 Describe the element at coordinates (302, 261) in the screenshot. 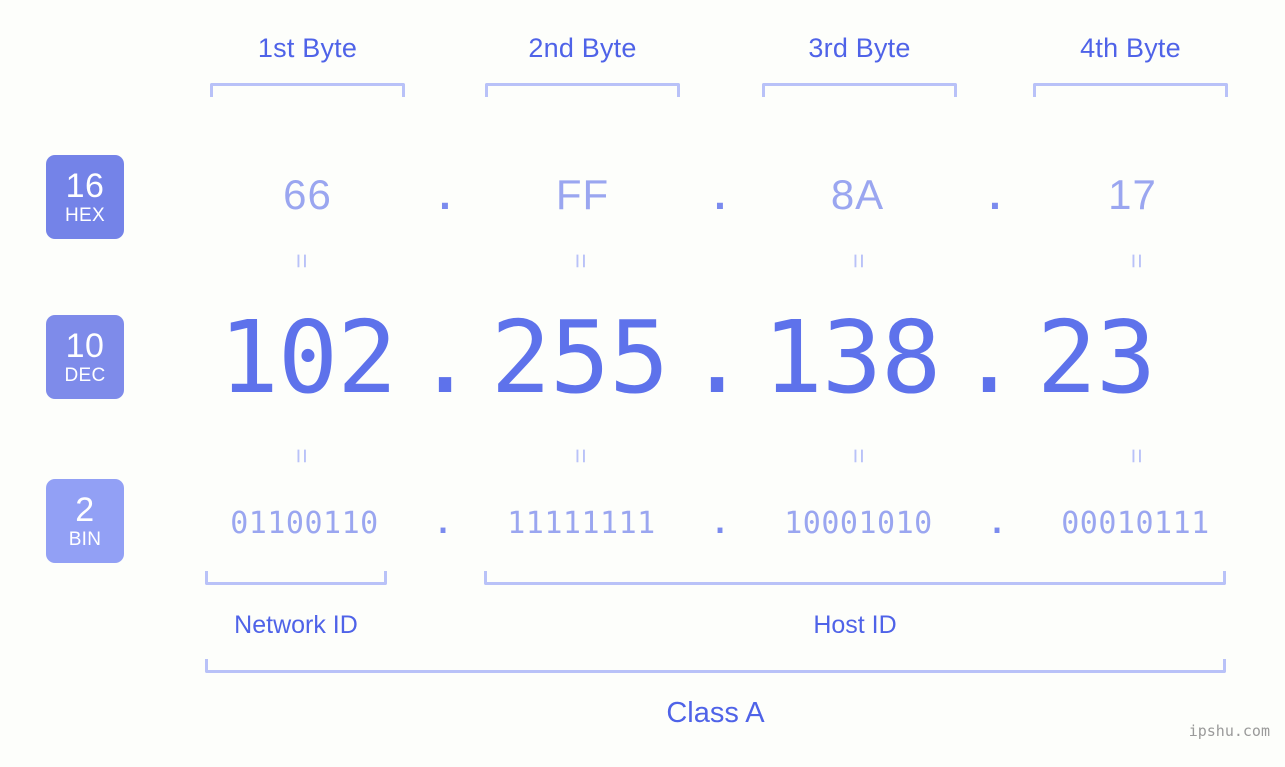

I see `equals-mark-hex-dec-1: =` at that location.